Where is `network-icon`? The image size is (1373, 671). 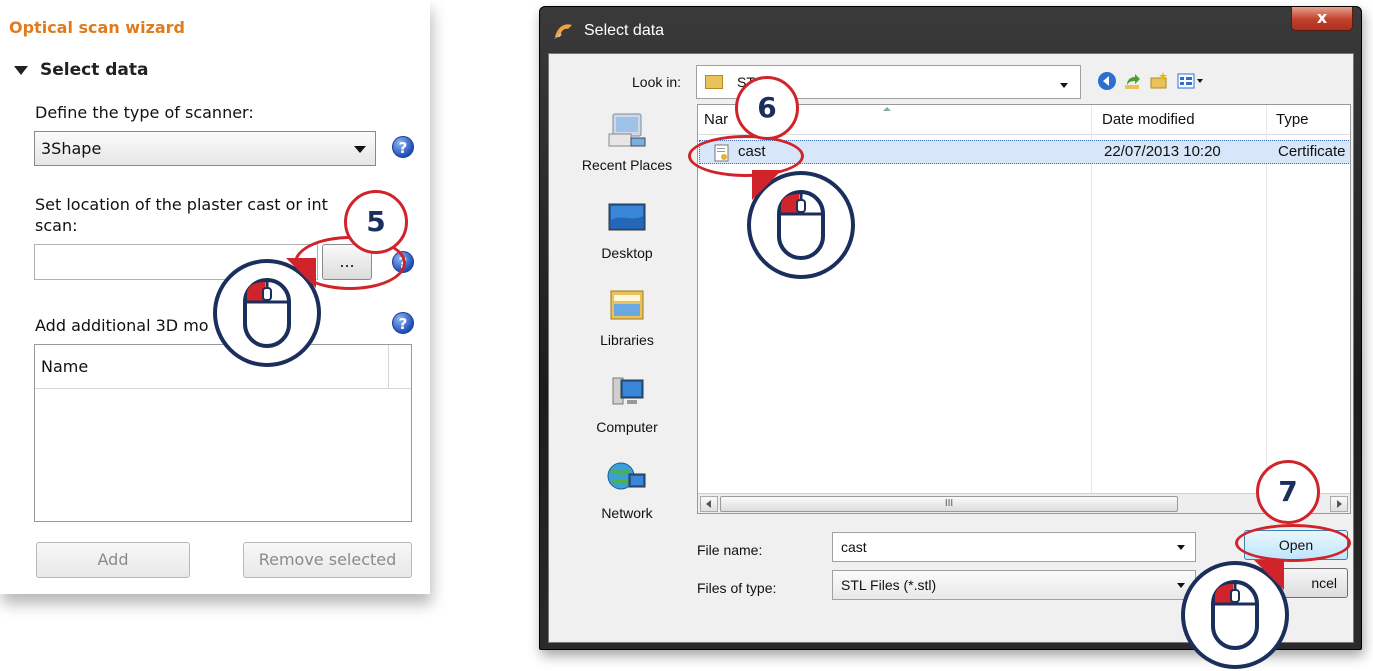
network-icon is located at coordinates (626, 476).